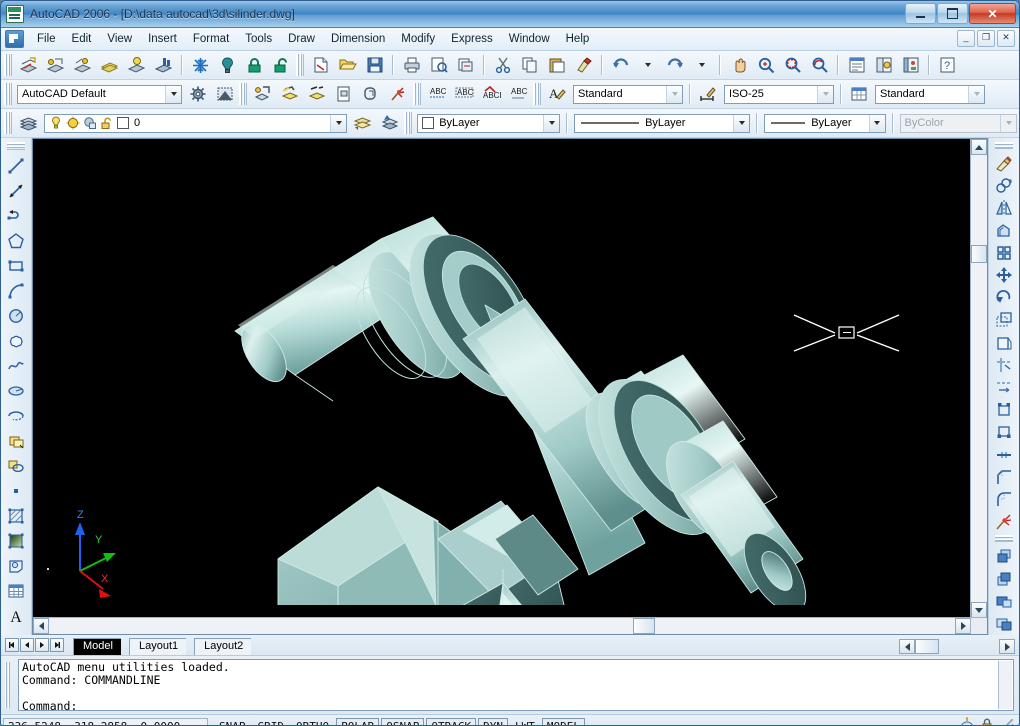 The width and height of the screenshot is (1020, 726). I want to click on region-icon, so click(16, 565).